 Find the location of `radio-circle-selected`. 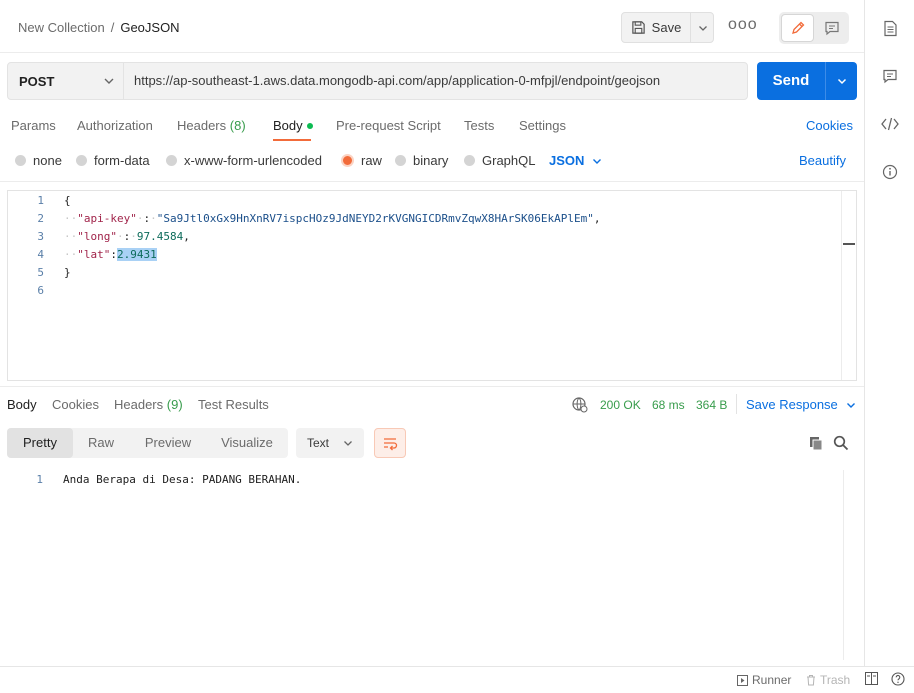

radio-circle-selected is located at coordinates (347, 160).